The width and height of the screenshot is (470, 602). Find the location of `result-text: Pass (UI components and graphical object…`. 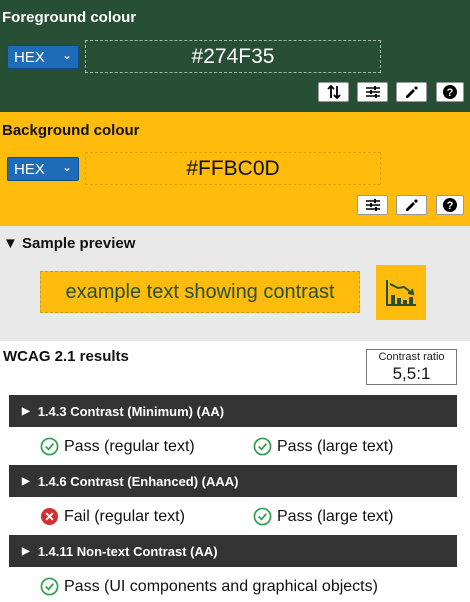

result-text: Pass (UI components and graphical object… is located at coordinates (221, 586).